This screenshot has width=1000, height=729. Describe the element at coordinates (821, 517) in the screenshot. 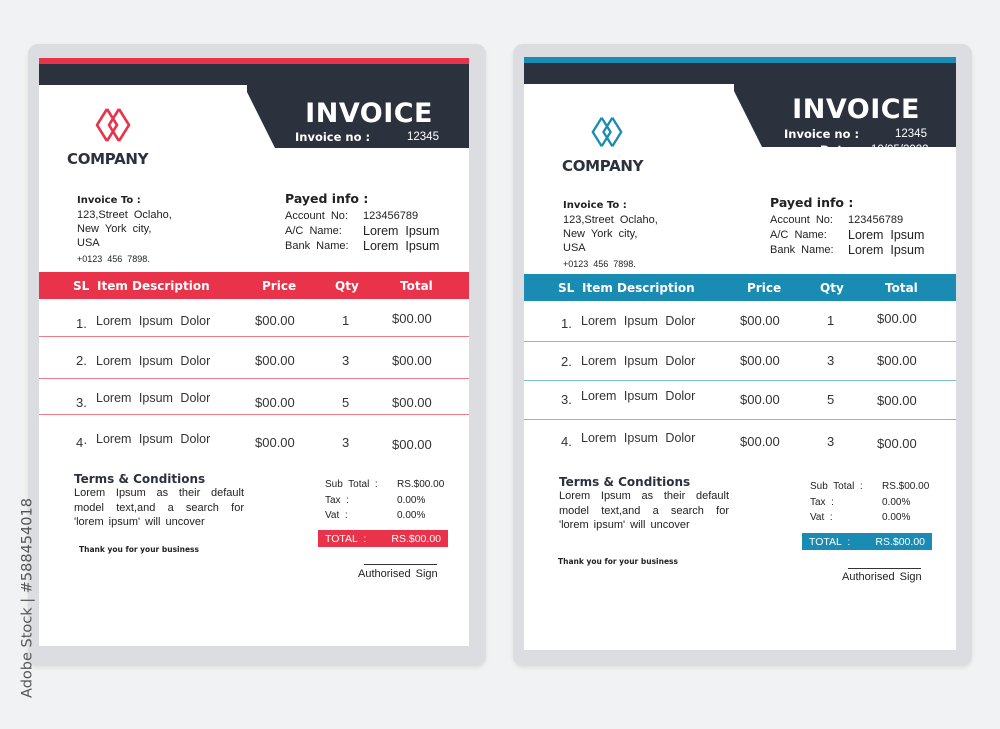

I see `vat-label: Vat :` at that location.